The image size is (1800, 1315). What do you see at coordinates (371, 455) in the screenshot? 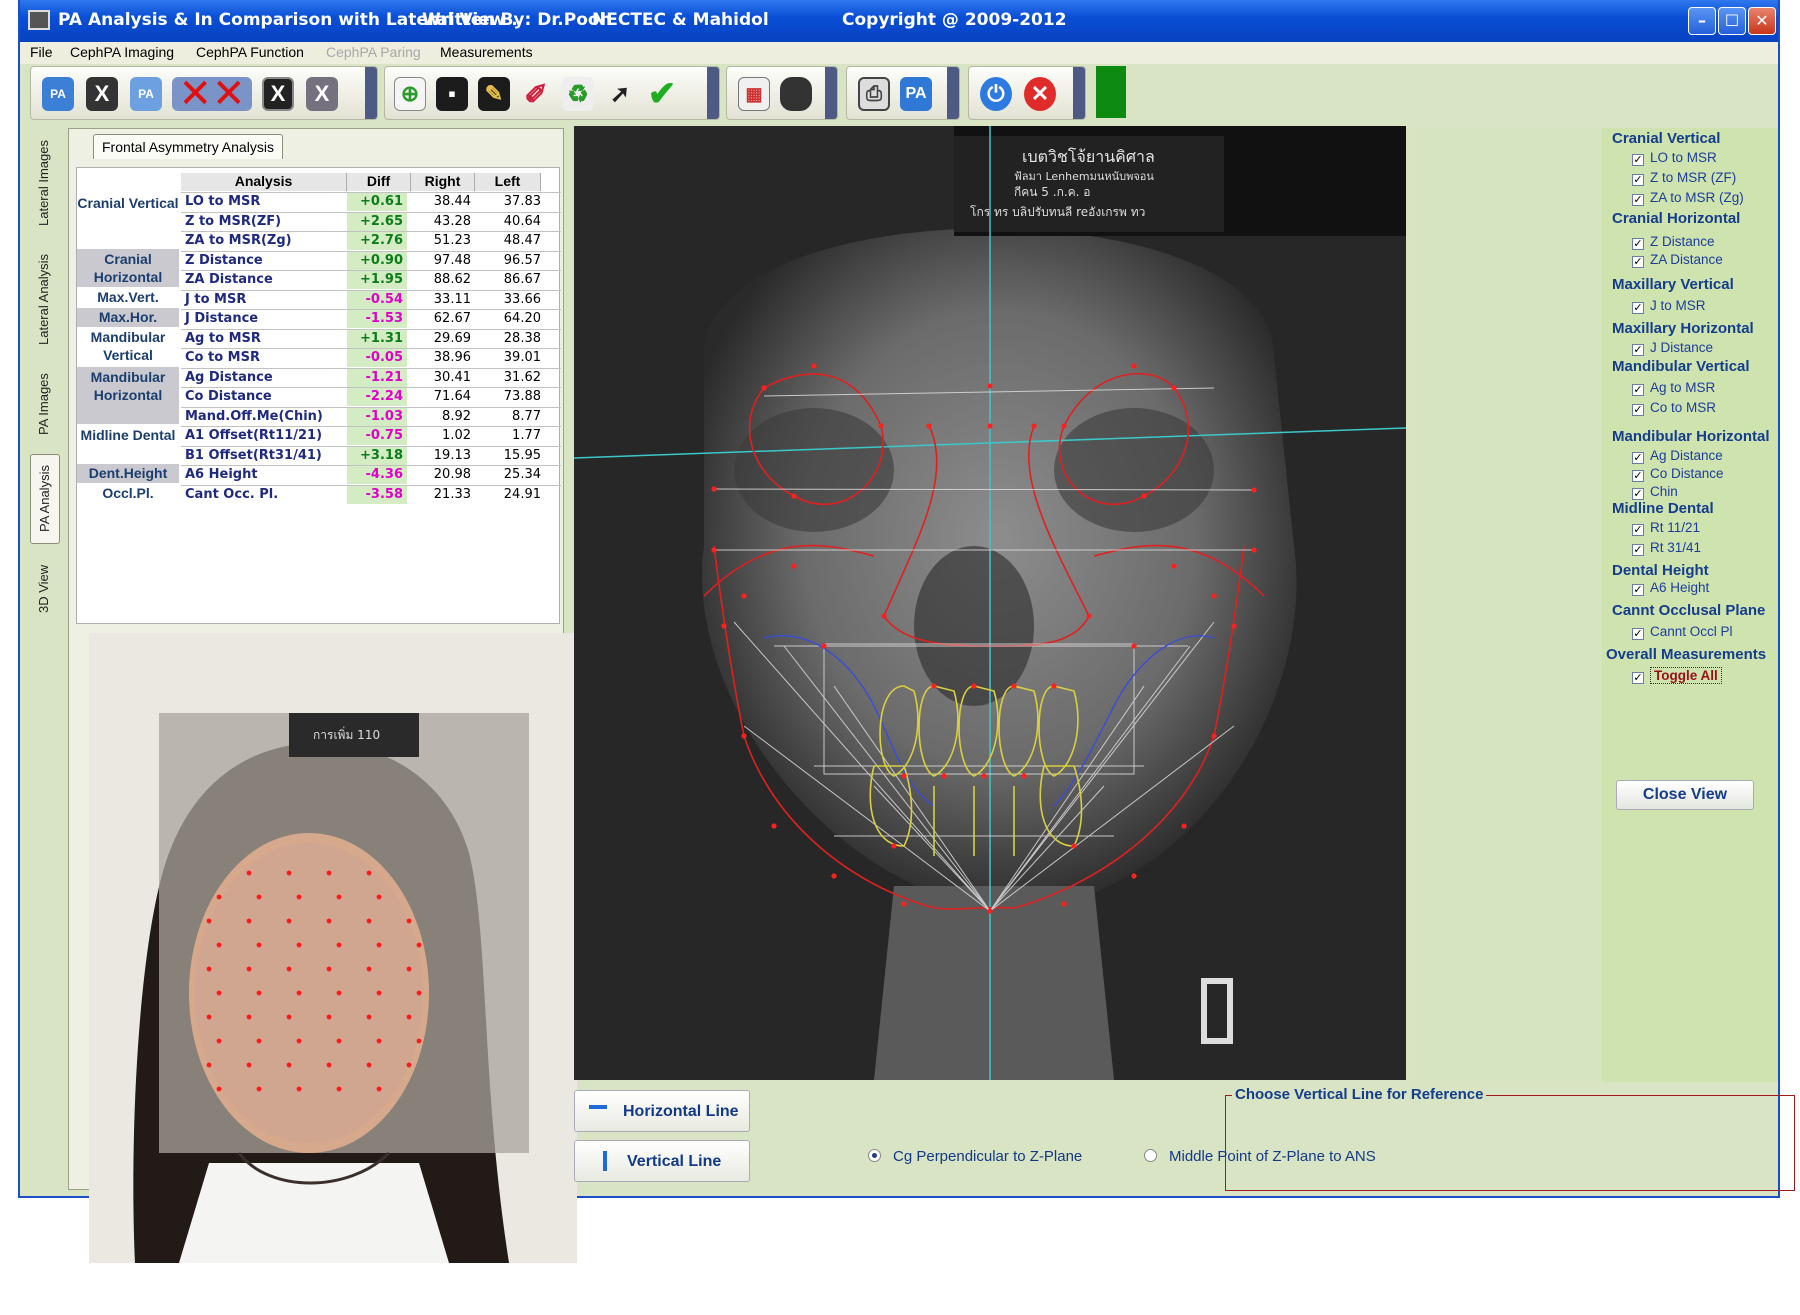
I see `table-row: B1 Offset(Rt31/41) +3.18 19.13 15.95` at bounding box center [371, 455].